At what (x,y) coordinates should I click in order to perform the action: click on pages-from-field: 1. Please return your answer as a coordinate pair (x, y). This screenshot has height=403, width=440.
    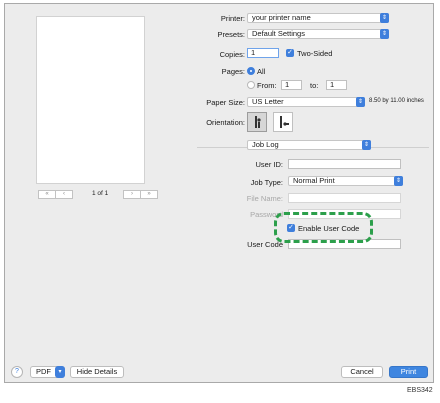
    Looking at the image, I should click on (291, 85).